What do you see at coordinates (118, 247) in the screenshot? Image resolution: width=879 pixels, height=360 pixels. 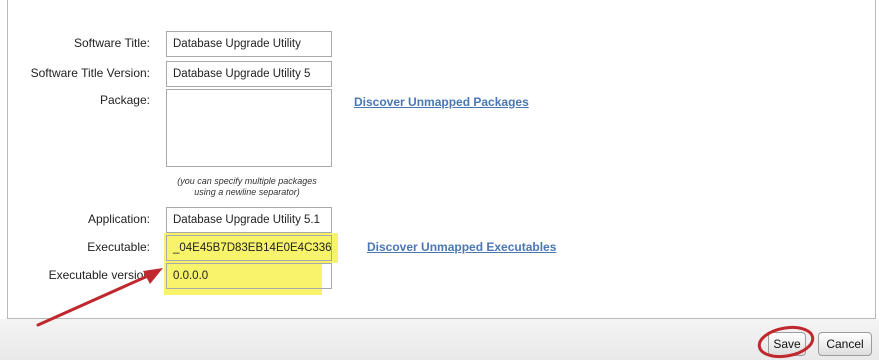 I see `executable-label: Executable:` at bounding box center [118, 247].